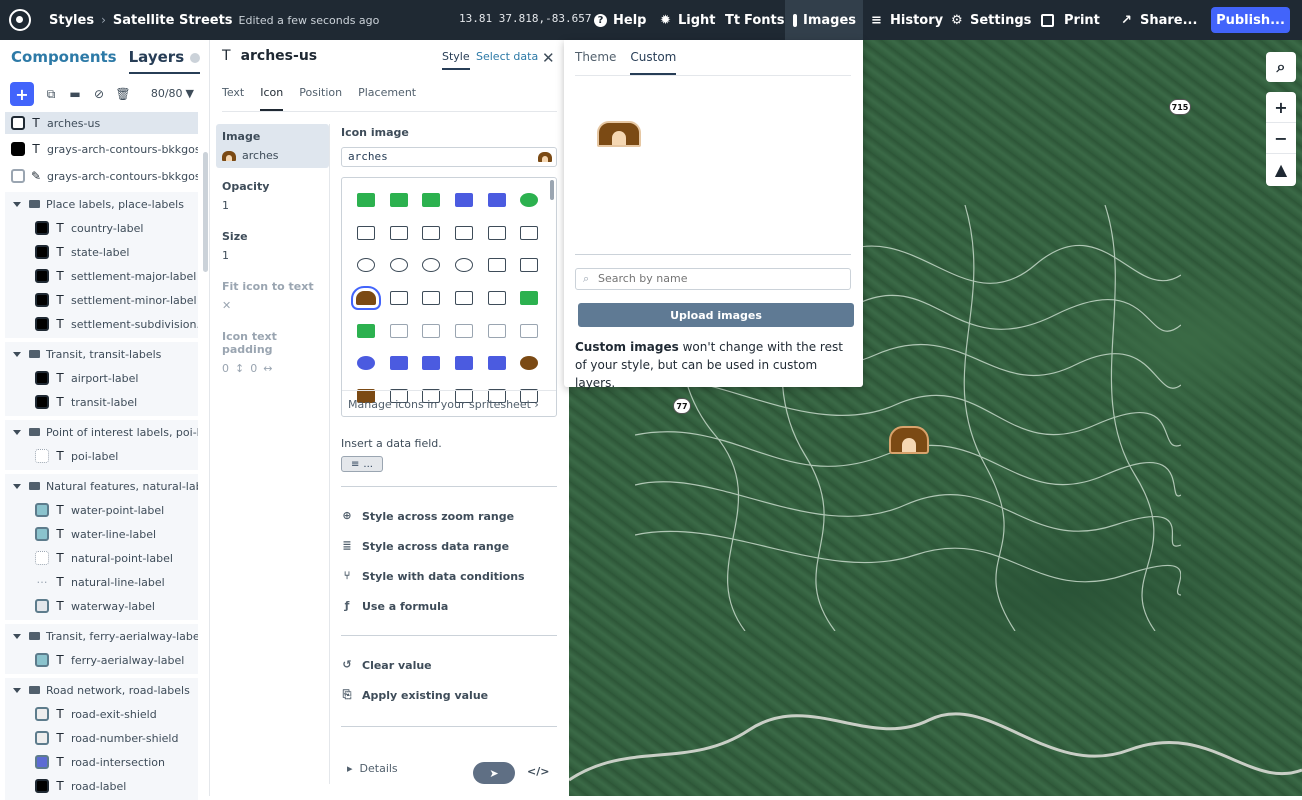  I want to click on compass-button: ▲, so click(1281, 169).